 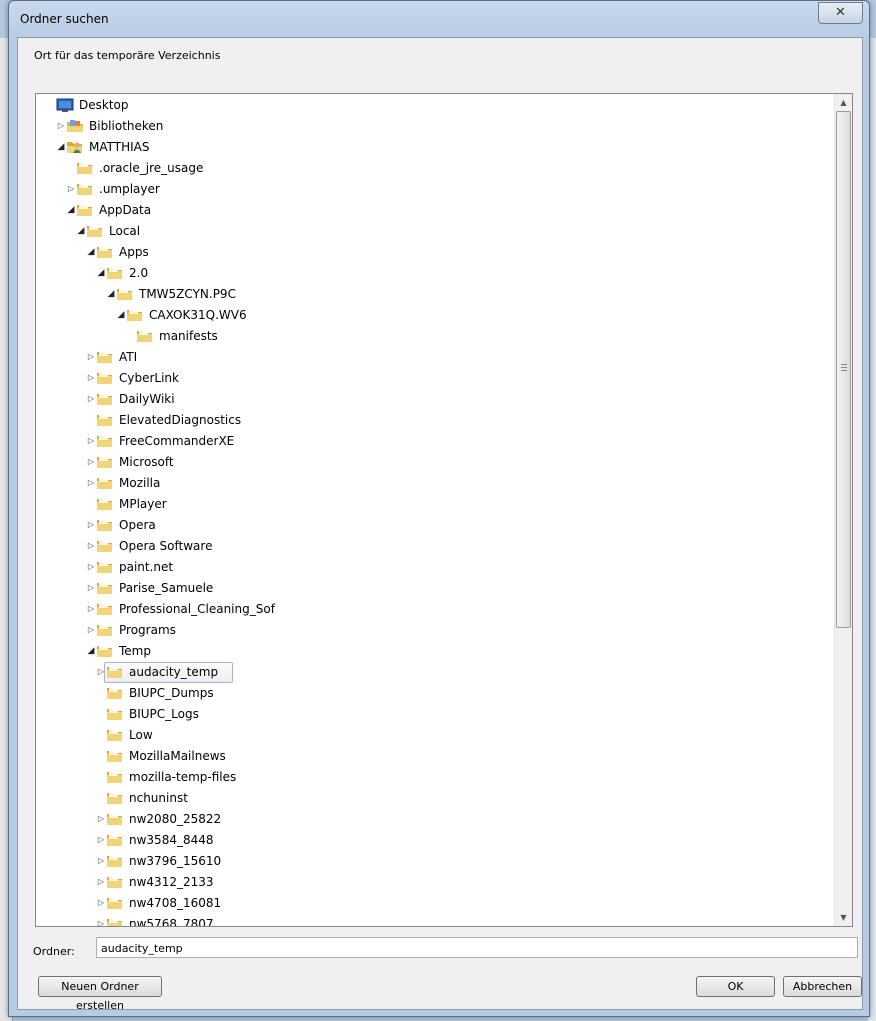 What do you see at coordinates (180, 420) in the screenshot?
I see `tree-item-label: ElevatedDiagnostics` at bounding box center [180, 420].